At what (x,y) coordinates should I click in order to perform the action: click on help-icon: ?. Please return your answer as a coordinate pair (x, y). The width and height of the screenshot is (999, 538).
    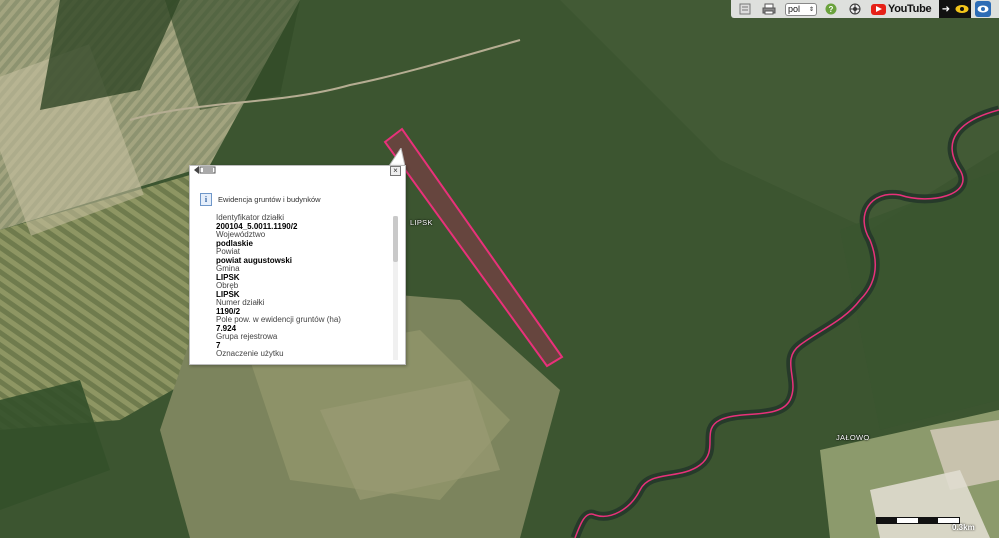
    Looking at the image, I should click on (831, 9).